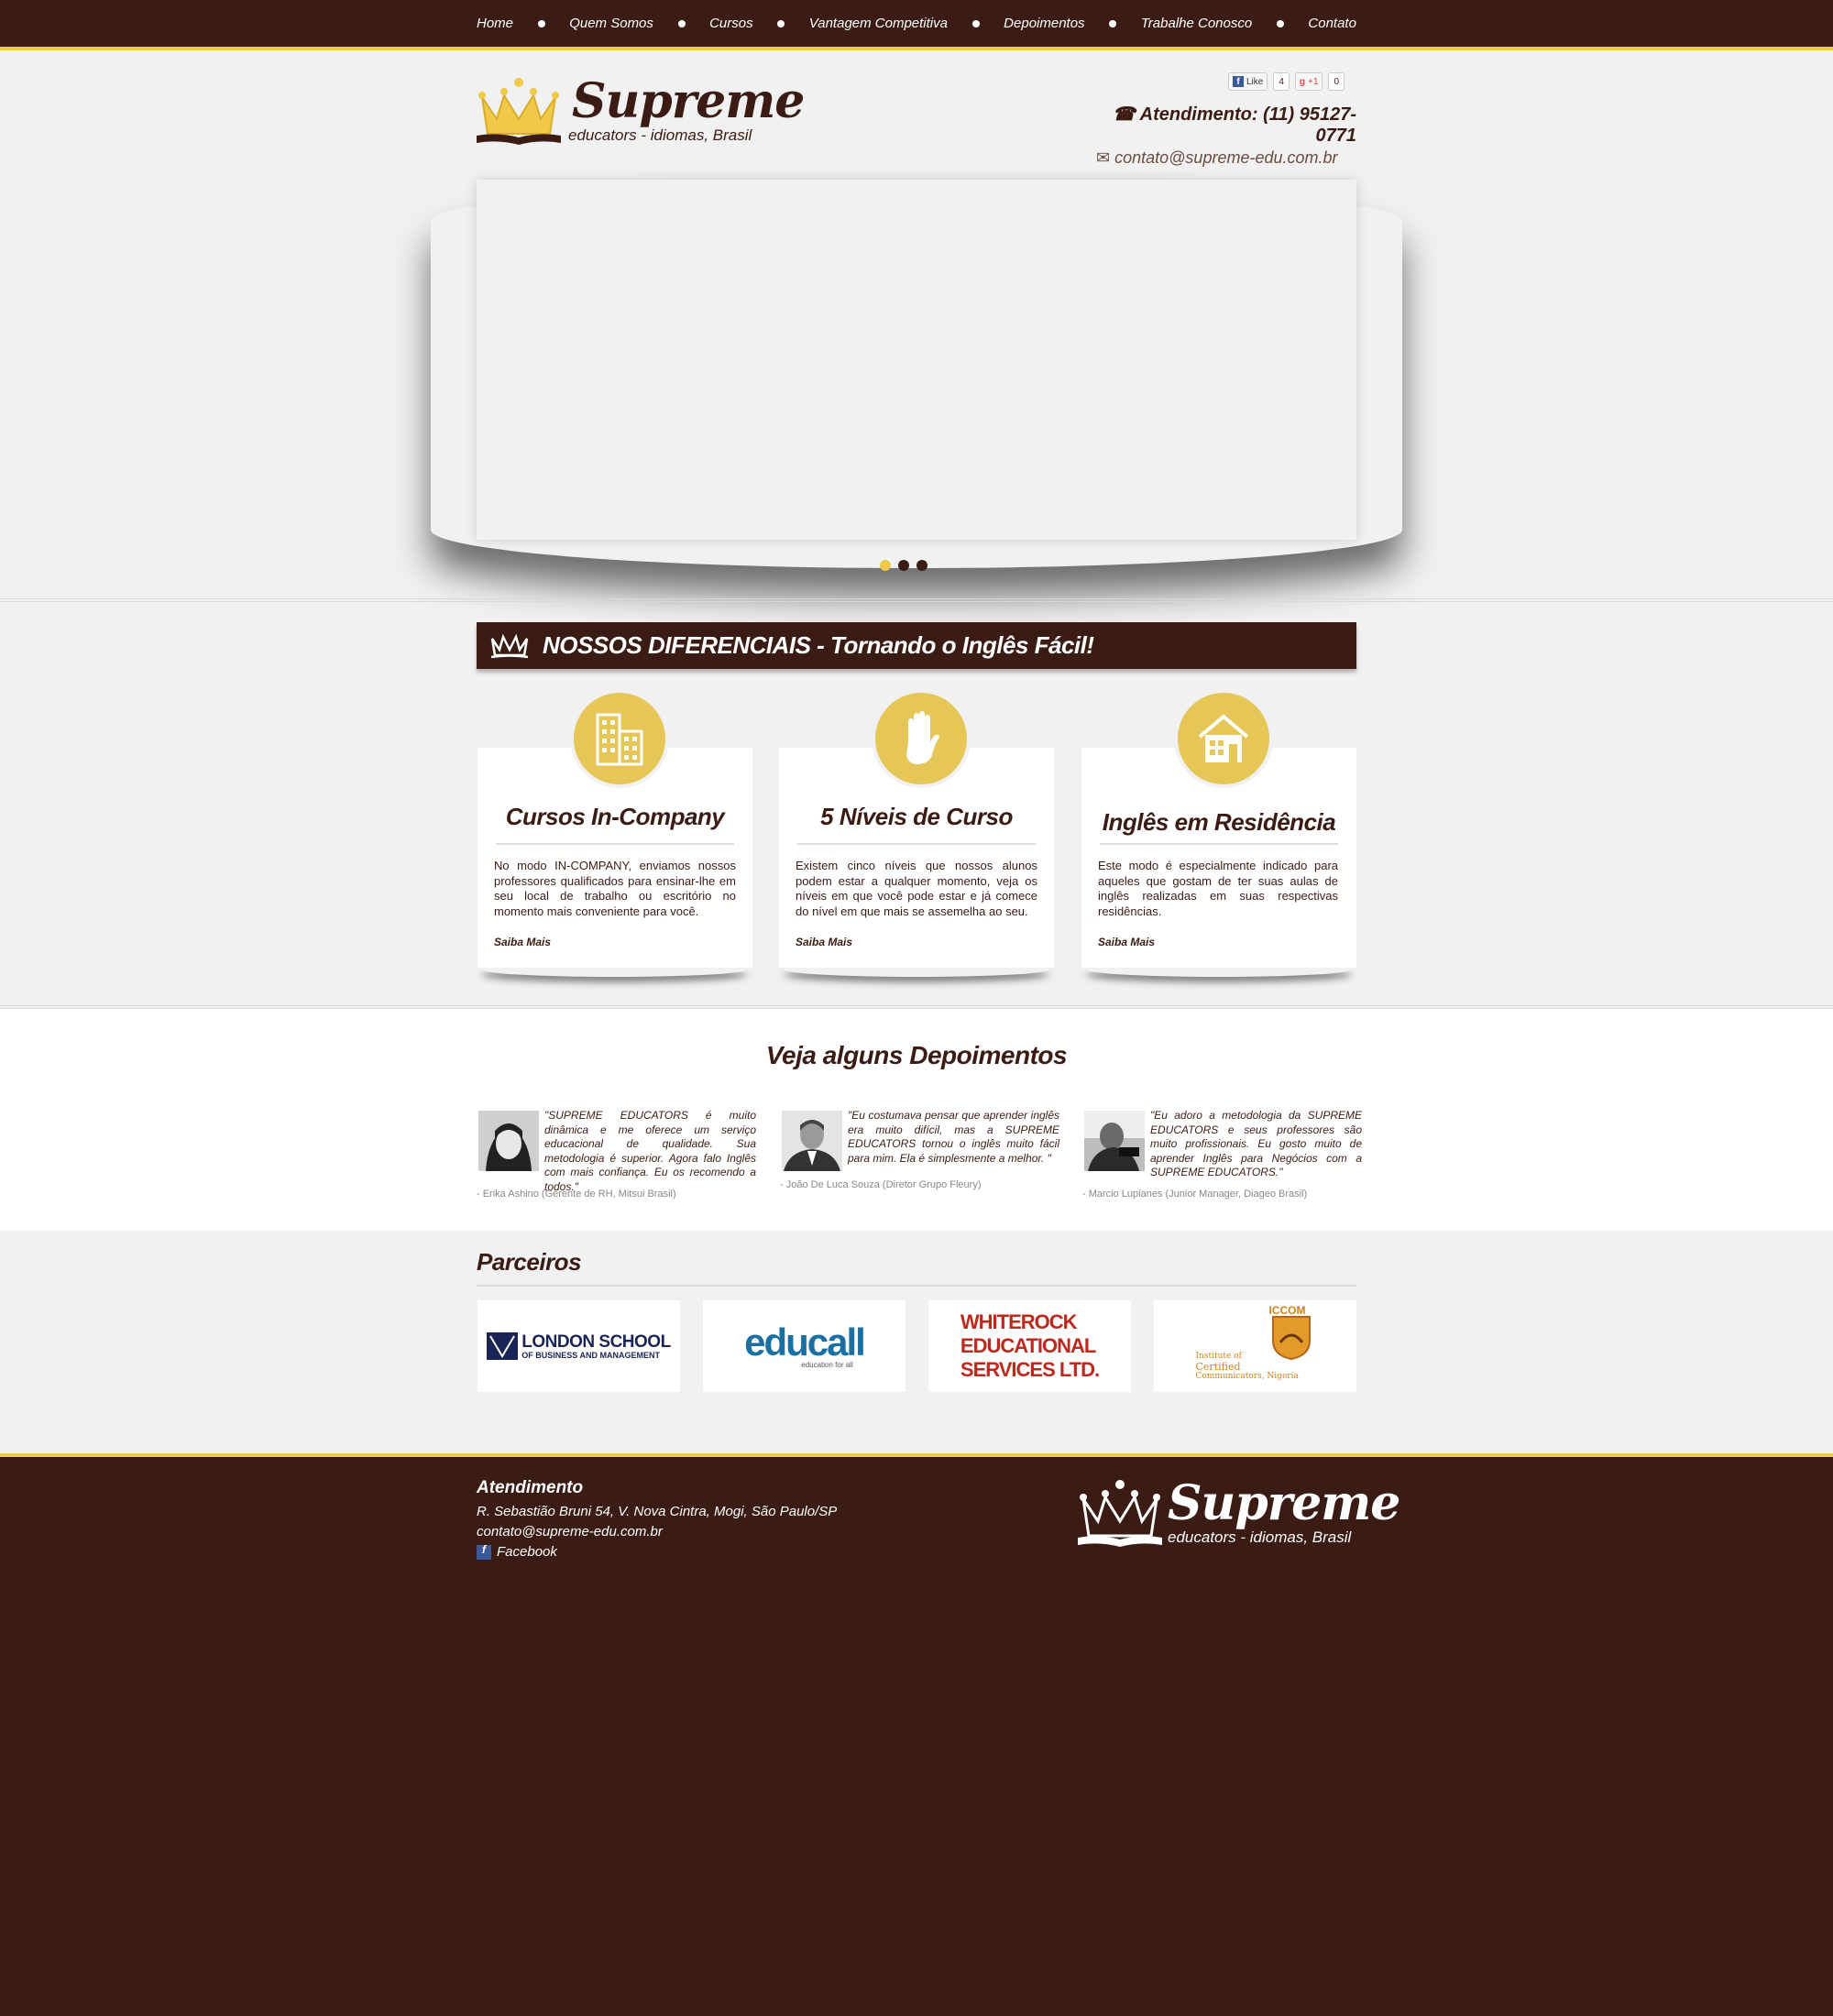  I want to click on gplus-button: g +1, so click(1308, 81).